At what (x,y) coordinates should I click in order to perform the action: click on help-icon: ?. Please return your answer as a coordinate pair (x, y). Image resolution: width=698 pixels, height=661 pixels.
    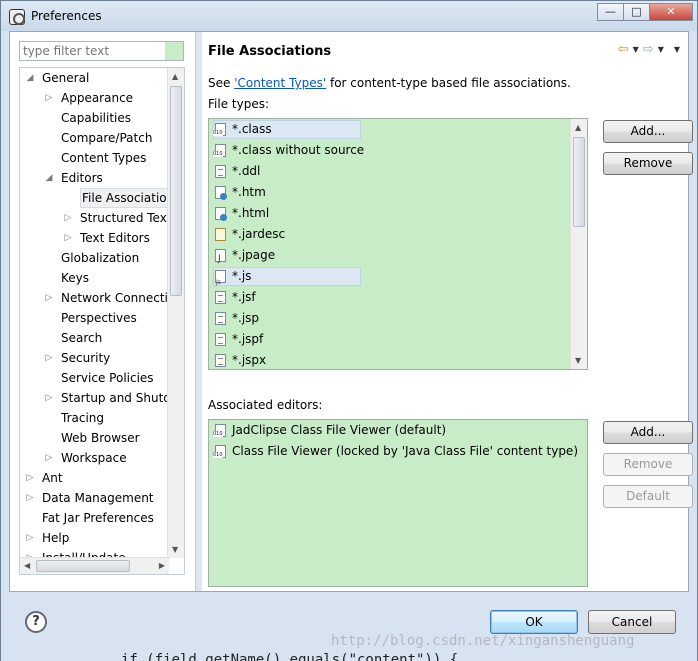
    Looking at the image, I should click on (36, 622).